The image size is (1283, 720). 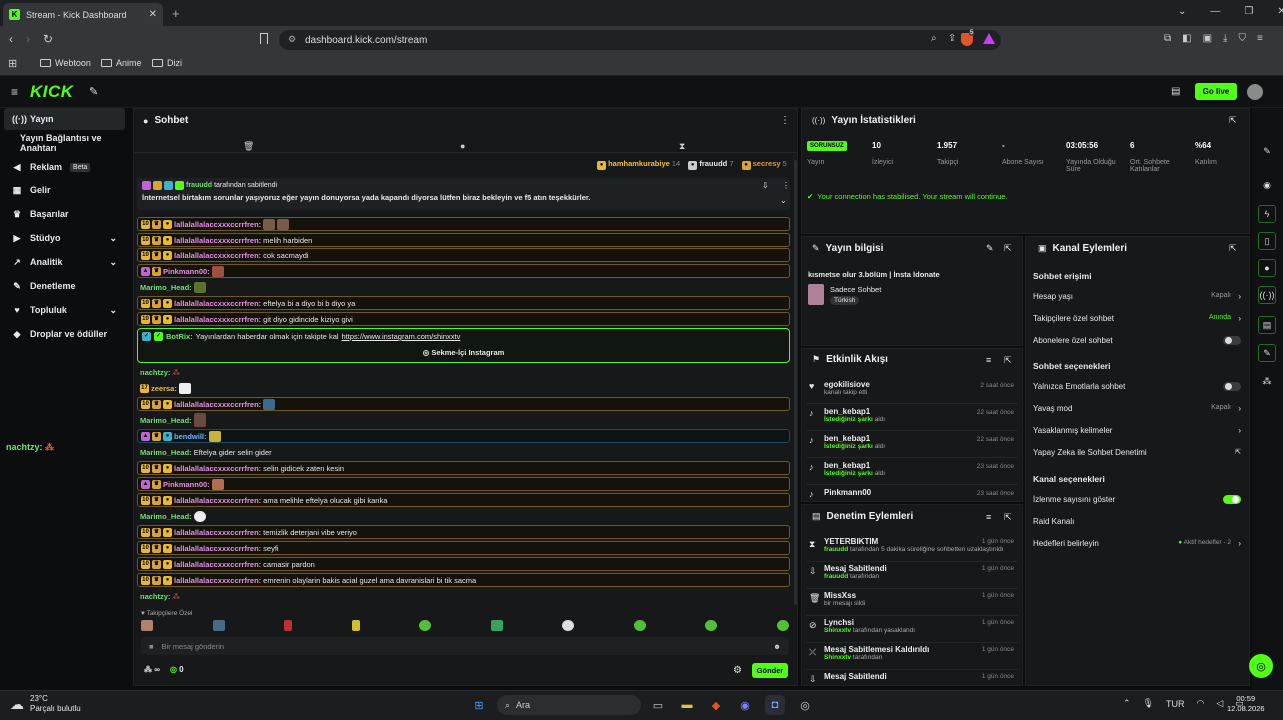 What do you see at coordinates (12, 63) in the screenshot?
I see `apps-icon: ⊞` at bounding box center [12, 63].